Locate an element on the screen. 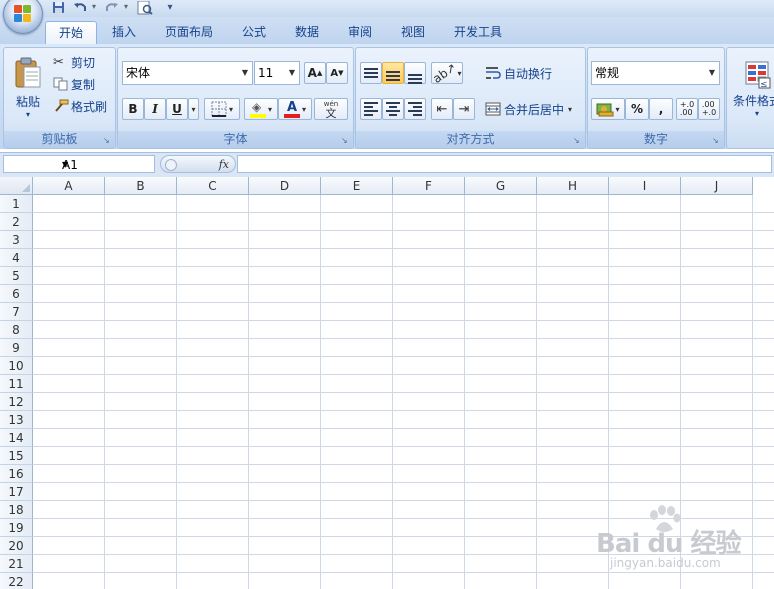  comma-style-button: , is located at coordinates (661, 109).